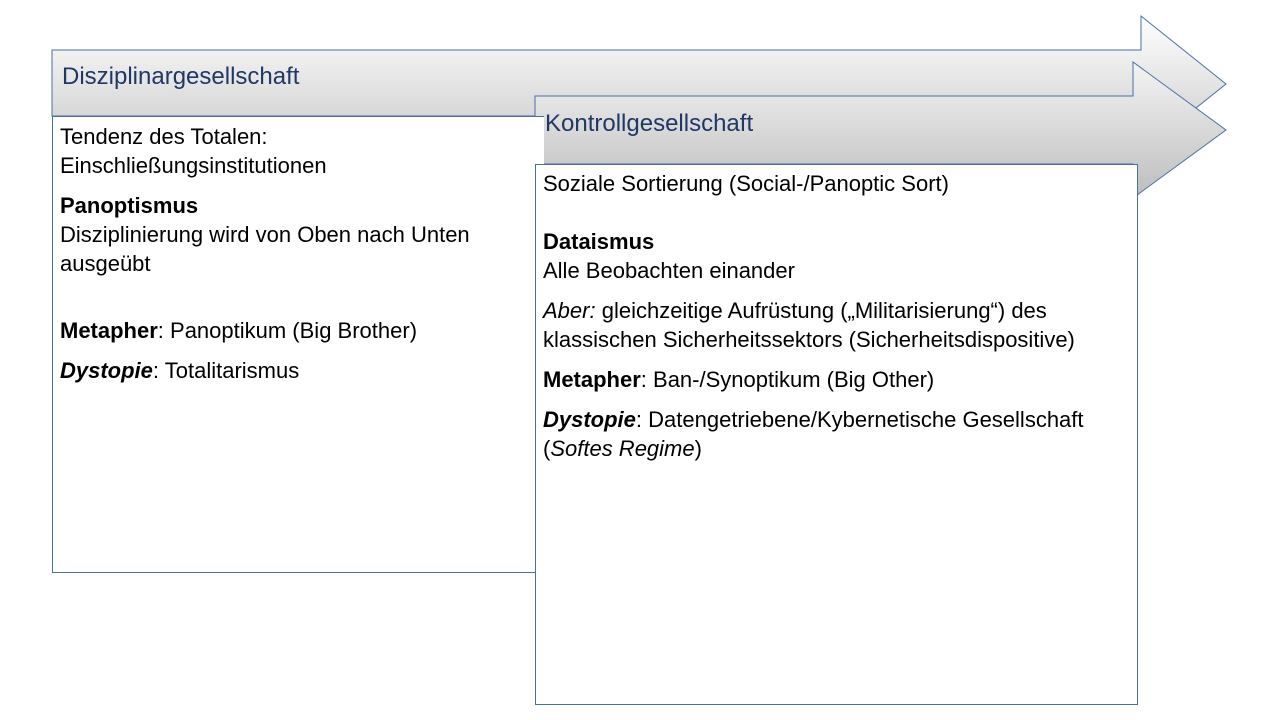 This screenshot has width=1280, height=720. Describe the element at coordinates (649, 123) in the screenshot. I see `kontroll-title: Kontrollgesellschaft` at that location.